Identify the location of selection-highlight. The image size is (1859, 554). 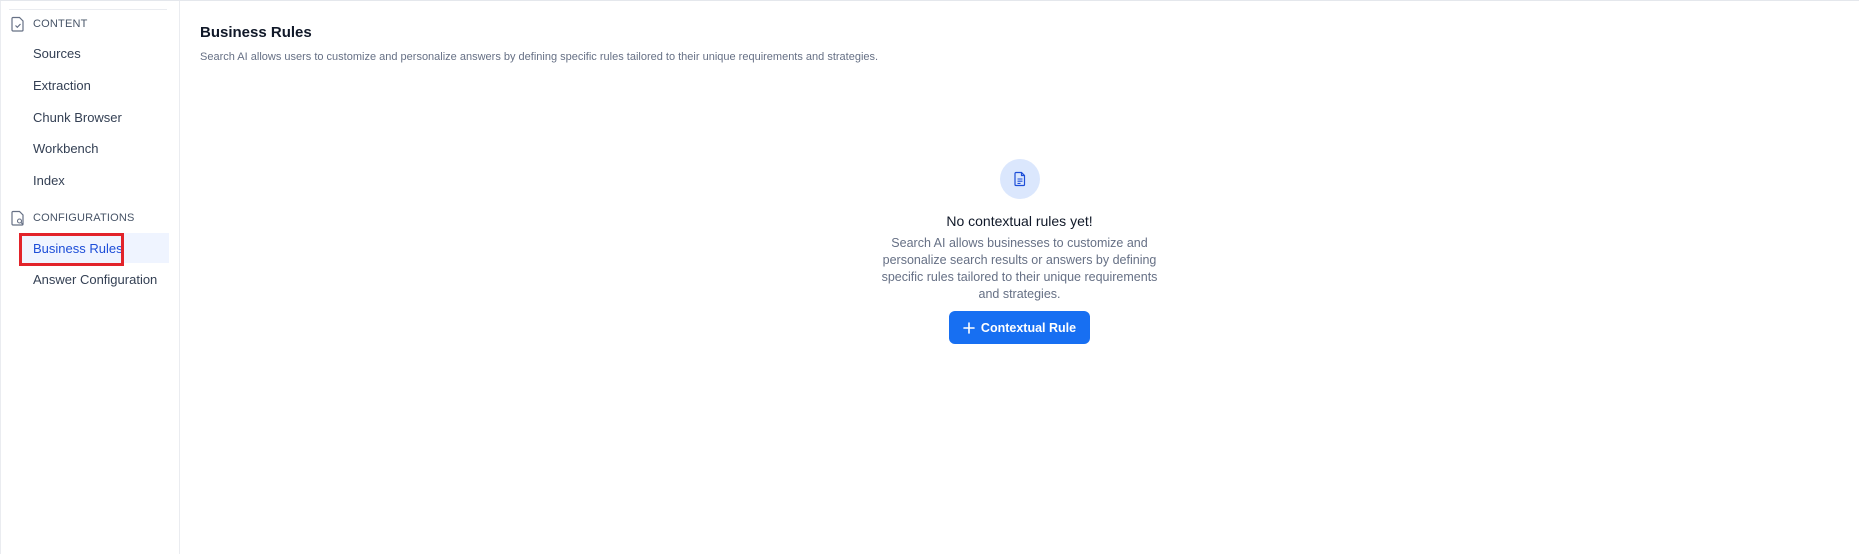
(71, 249).